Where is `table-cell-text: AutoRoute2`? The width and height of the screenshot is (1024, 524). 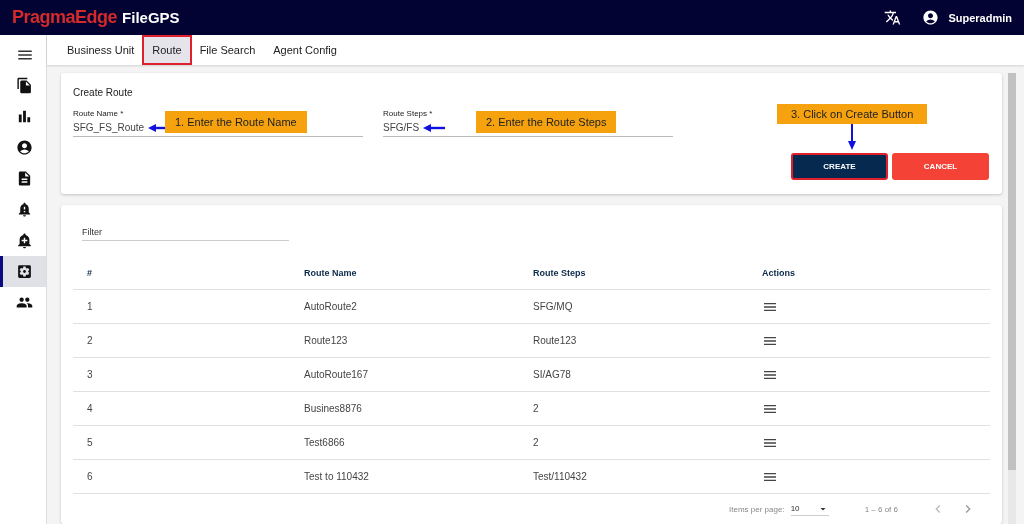
table-cell-text: AutoRoute2 is located at coordinates (331, 306).